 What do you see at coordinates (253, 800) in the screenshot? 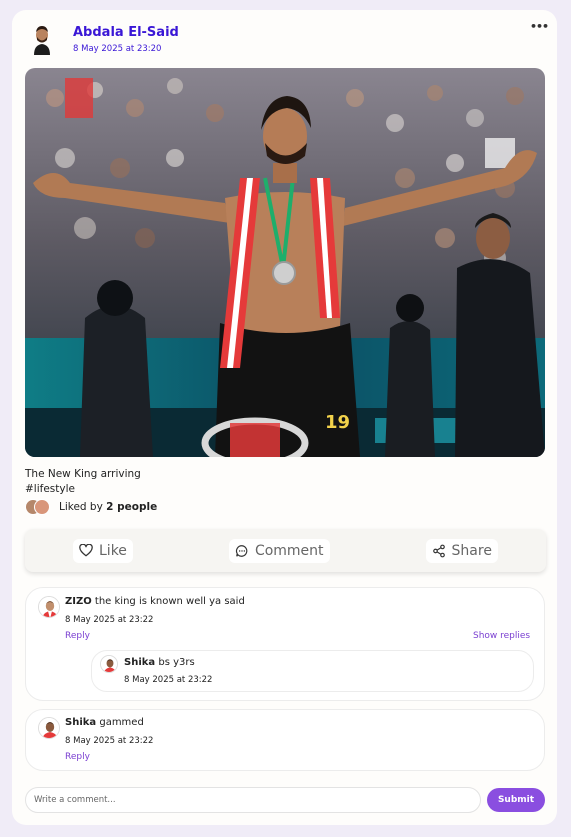
I see `comment-input` at bounding box center [253, 800].